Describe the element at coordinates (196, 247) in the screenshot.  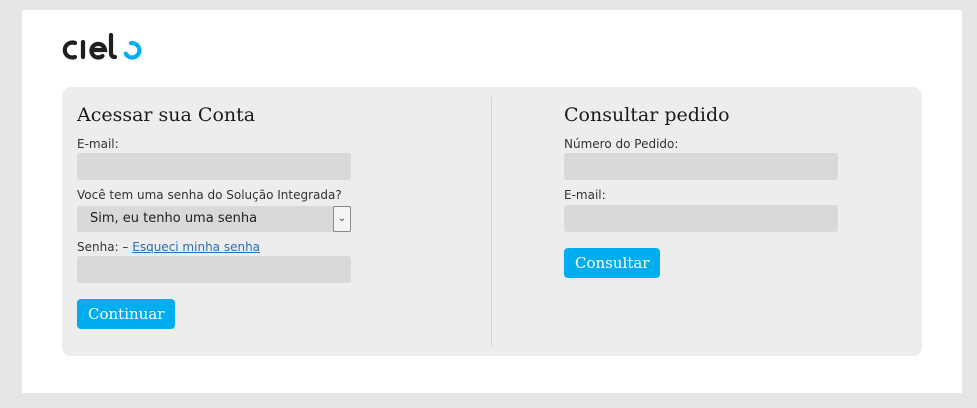
I see `forgot-password-link: Esqueci minha senha` at that location.